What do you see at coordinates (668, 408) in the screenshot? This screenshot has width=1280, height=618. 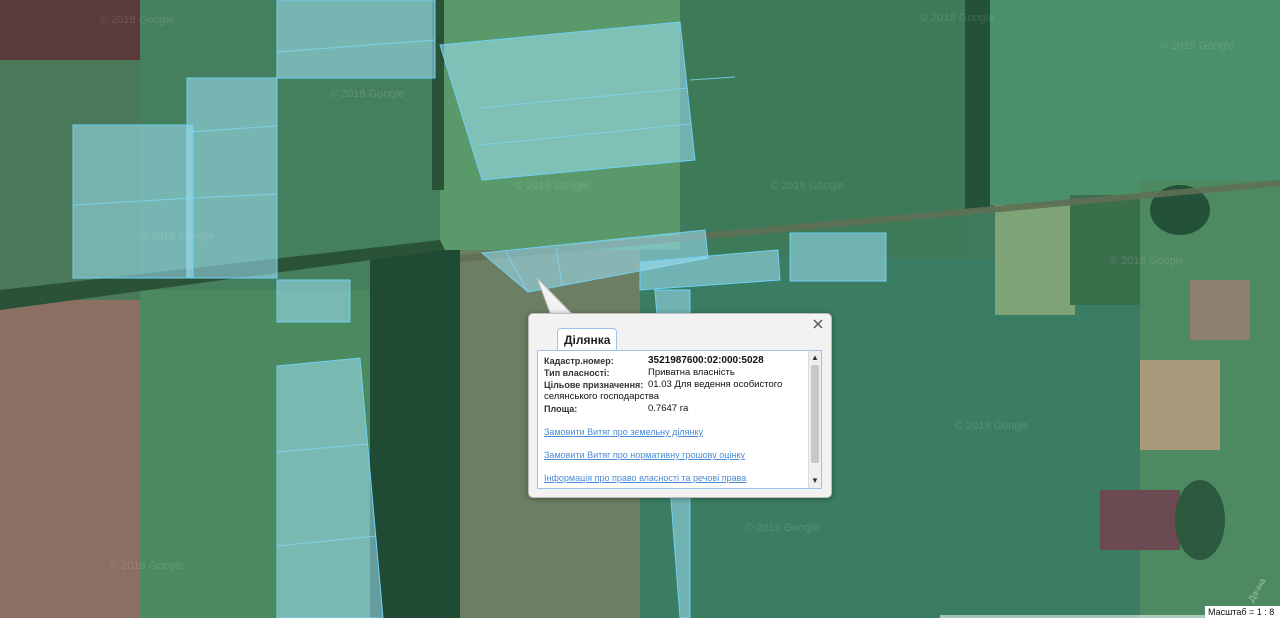 I see `area: 0.7647 га` at bounding box center [668, 408].